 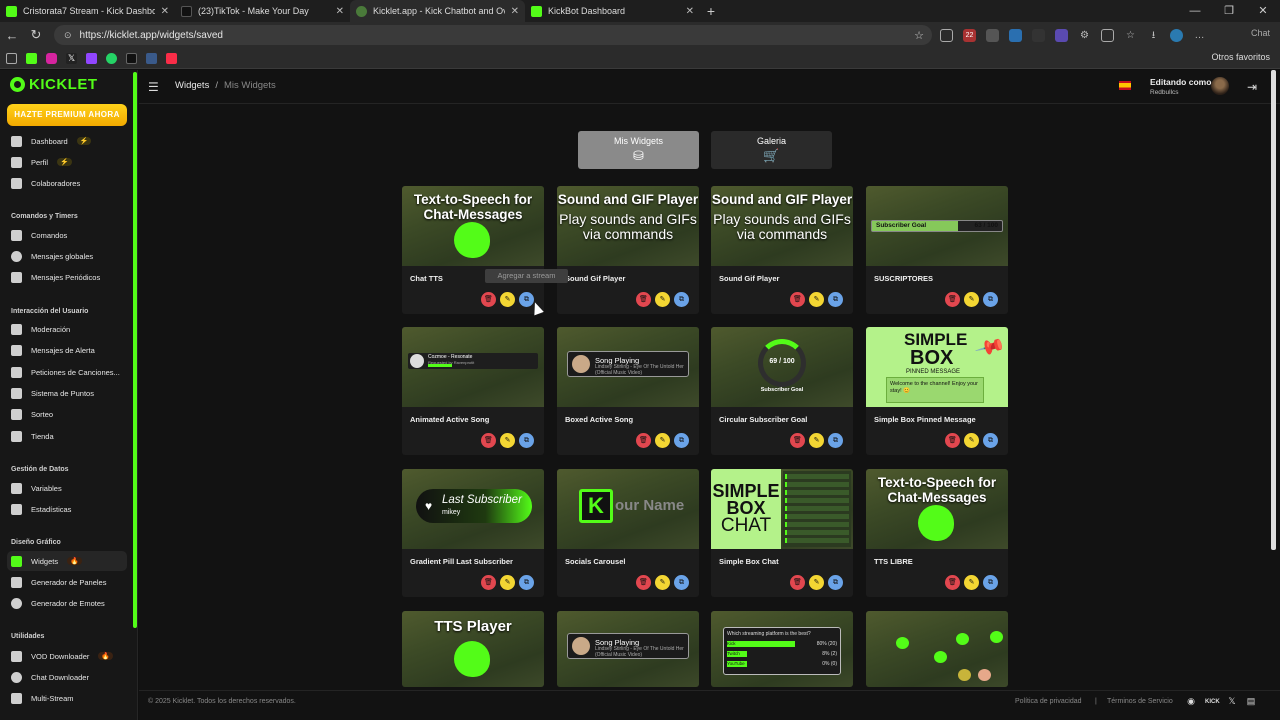 I want to click on tiktok-bookmark-icon, so click(x=131, y=58).